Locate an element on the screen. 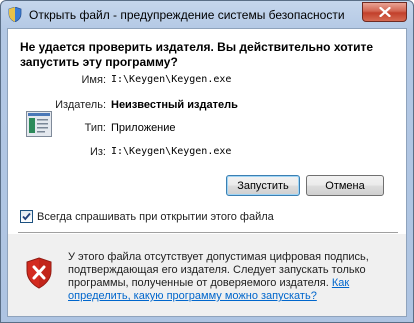  always-ask-checkbox is located at coordinates (26, 216).